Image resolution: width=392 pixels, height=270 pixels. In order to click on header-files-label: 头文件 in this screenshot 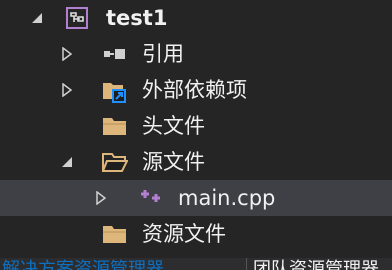, I will do `click(173, 126)`.